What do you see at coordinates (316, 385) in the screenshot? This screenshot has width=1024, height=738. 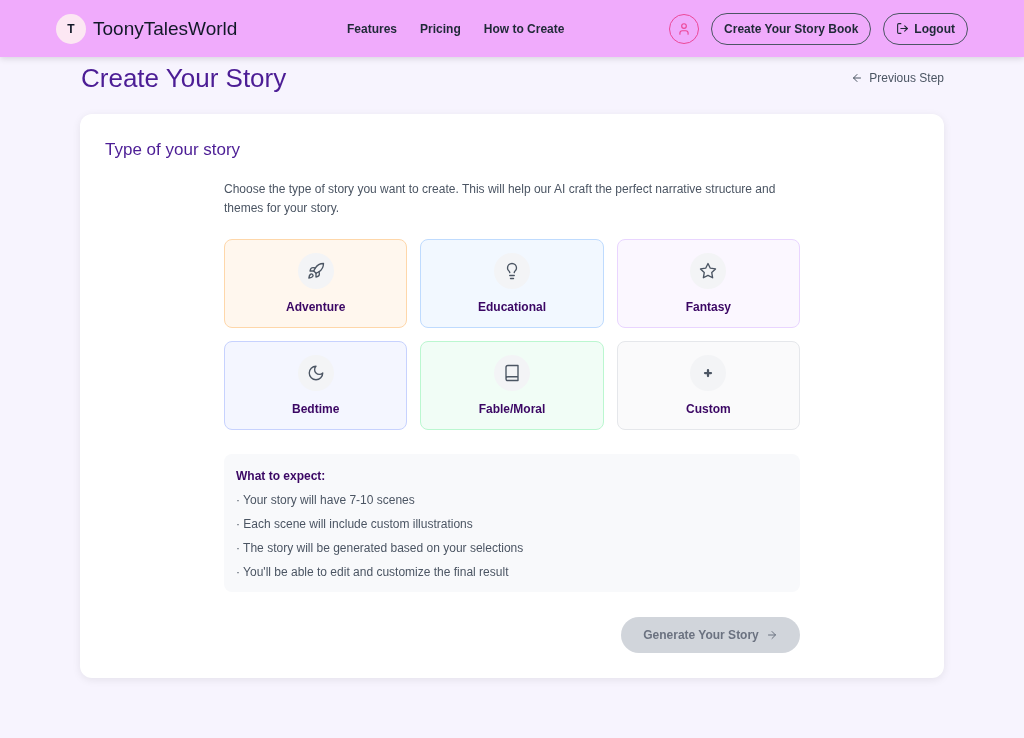 I see `story-type-option: Bedtime` at bounding box center [316, 385].